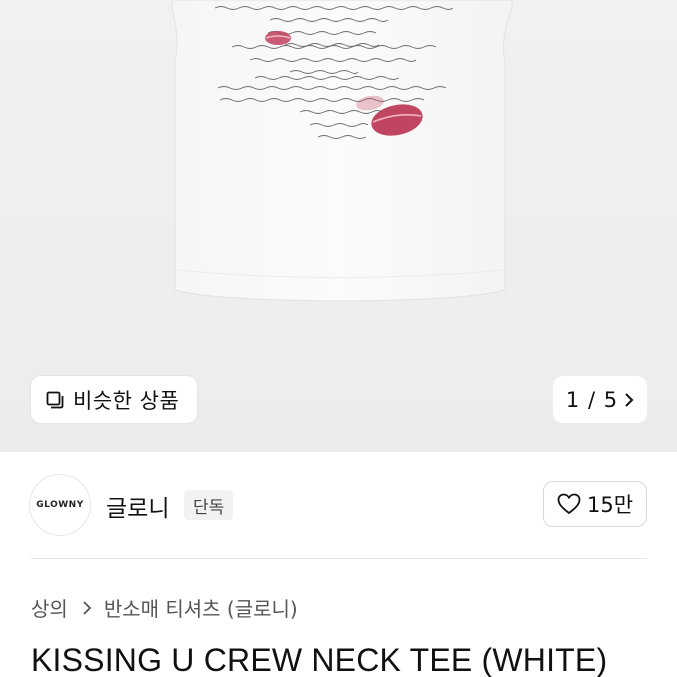 This screenshot has width=677, height=677. Describe the element at coordinates (319, 659) in the screenshot. I see `product-title: KISSING U CREW NECK TEE (WHITE)` at that location.